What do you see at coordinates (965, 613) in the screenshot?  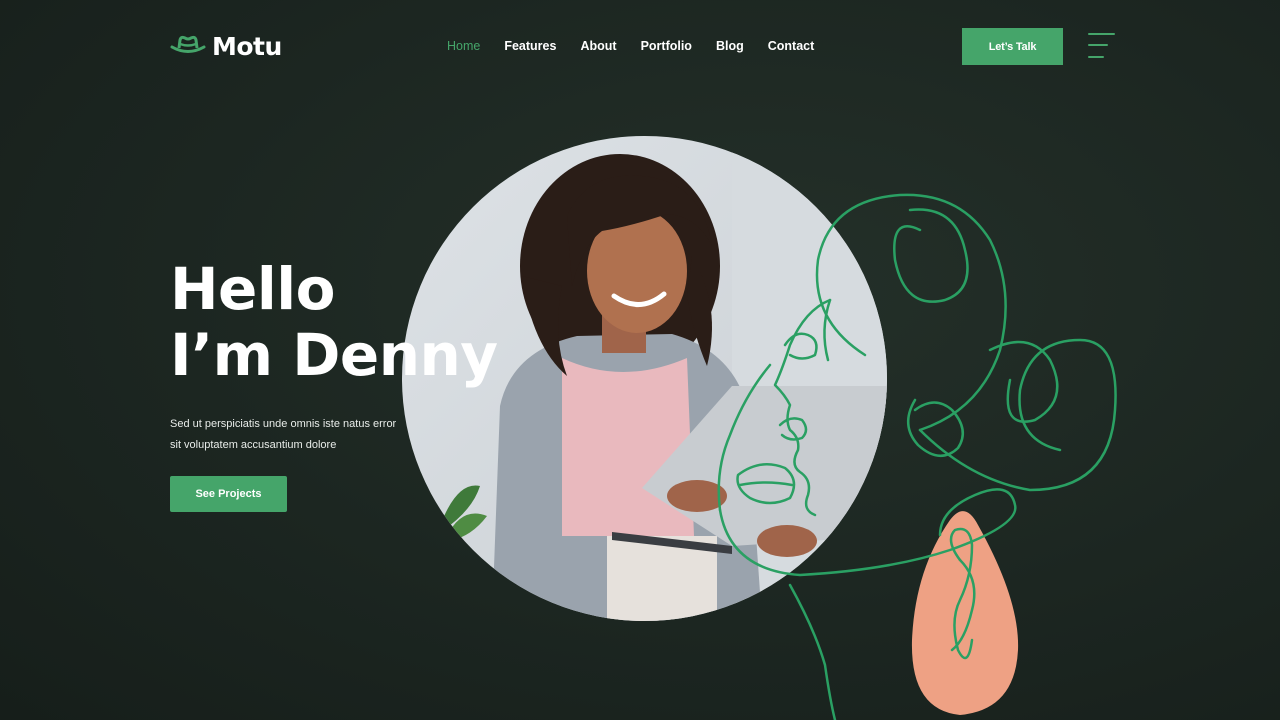 I see `coral-blob-shape` at bounding box center [965, 613].